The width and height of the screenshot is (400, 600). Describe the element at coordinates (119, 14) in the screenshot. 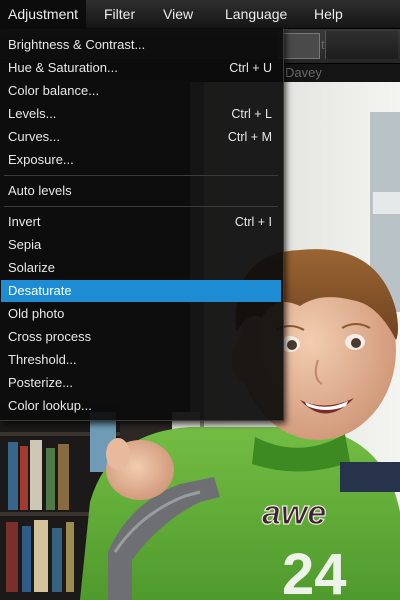

I see `menu-filter: Filter` at that location.